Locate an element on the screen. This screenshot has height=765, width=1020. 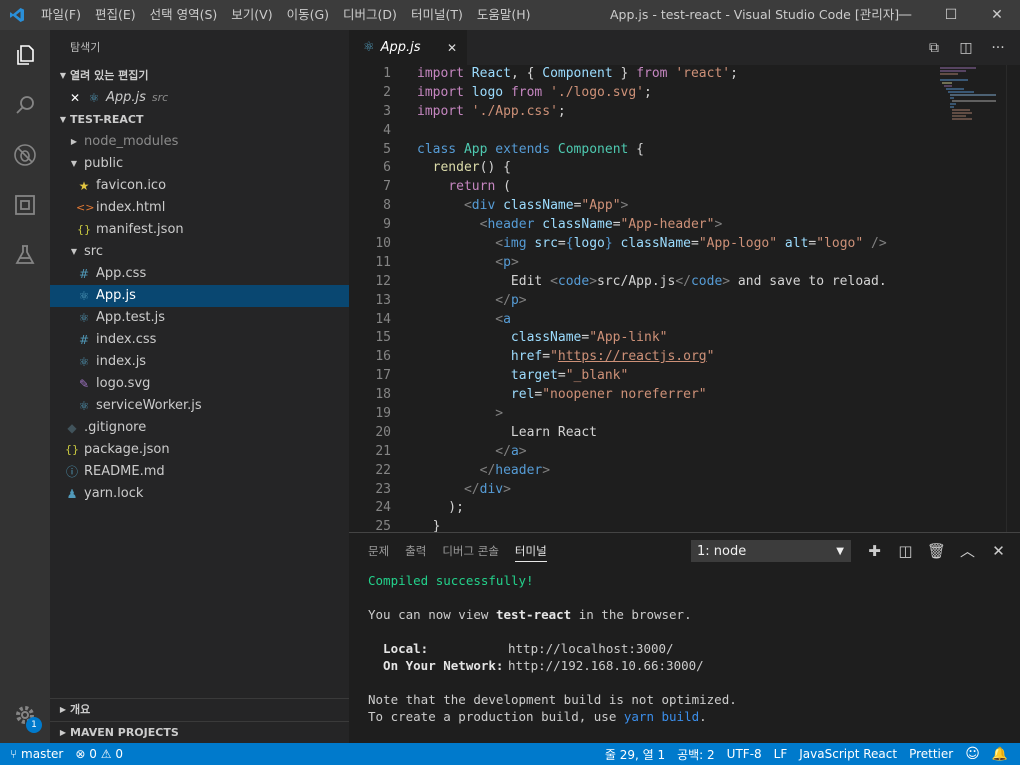
end-of-line: LF is located at coordinates (781, 754).